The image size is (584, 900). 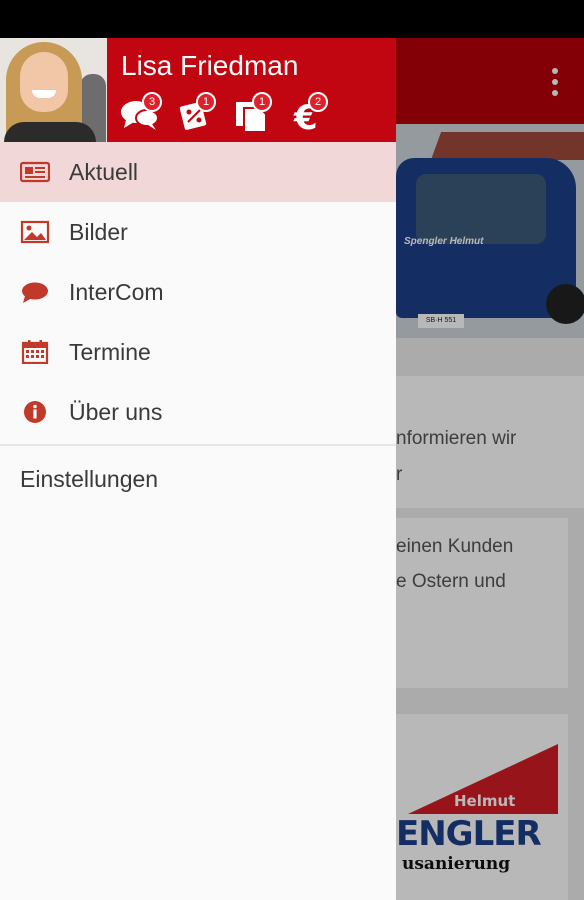 I want to click on badge-count: 2, so click(x=318, y=102).